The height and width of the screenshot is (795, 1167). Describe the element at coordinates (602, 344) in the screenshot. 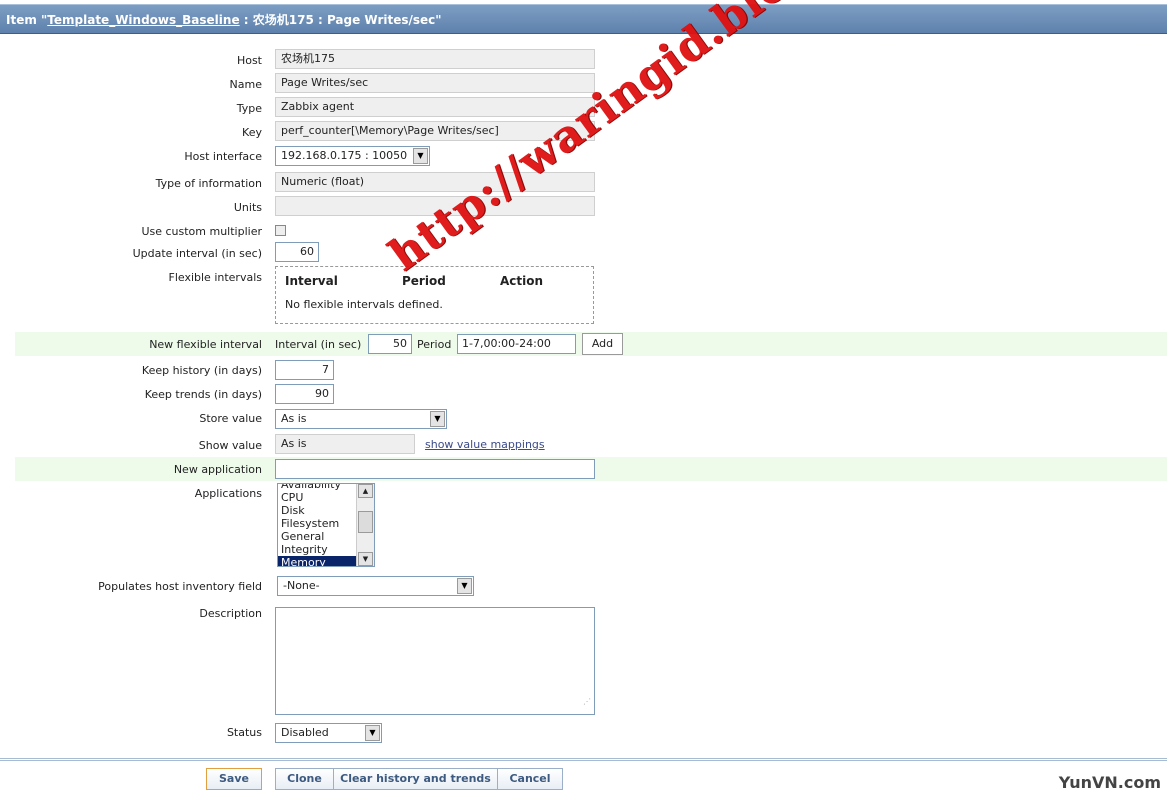

I see `add-interval-button: Add` at that location.